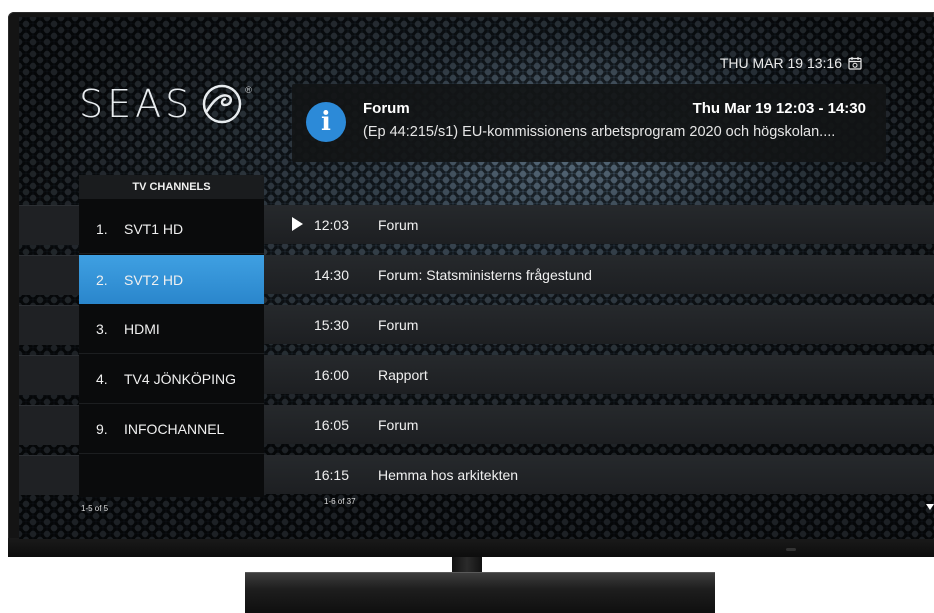 The width and height of the screenshot is (934, 613). What do you see at coordinates (599, 474) in the screenshot?
I see `program-row: 16:15 Hemma hos arkitekten` at bounding box center [599, 474].